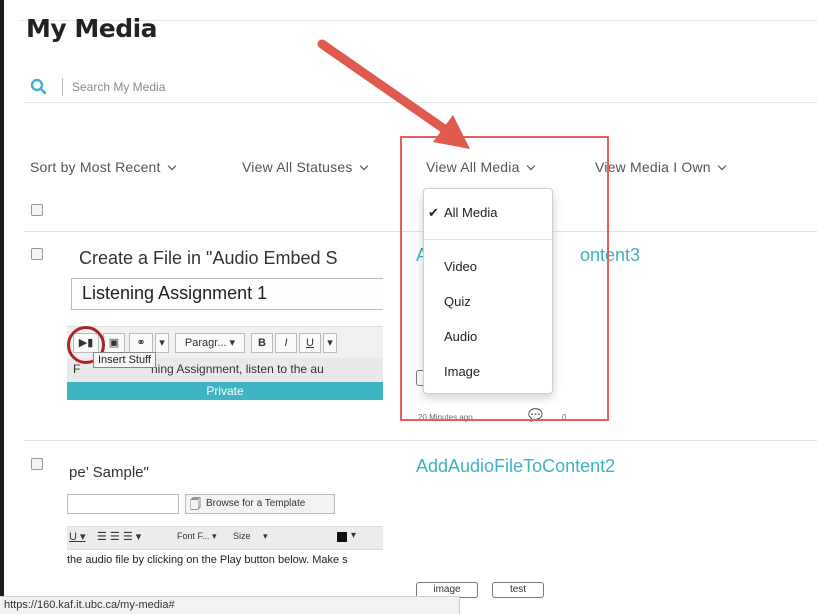 Image resolution: width=817 pixels, height=614 pixels. Describe the element at coordinates (230, 605) in the screenshot. I see `browser-status-bar: https://160.kaf.it.ubc.ca/my-media#` at that location.